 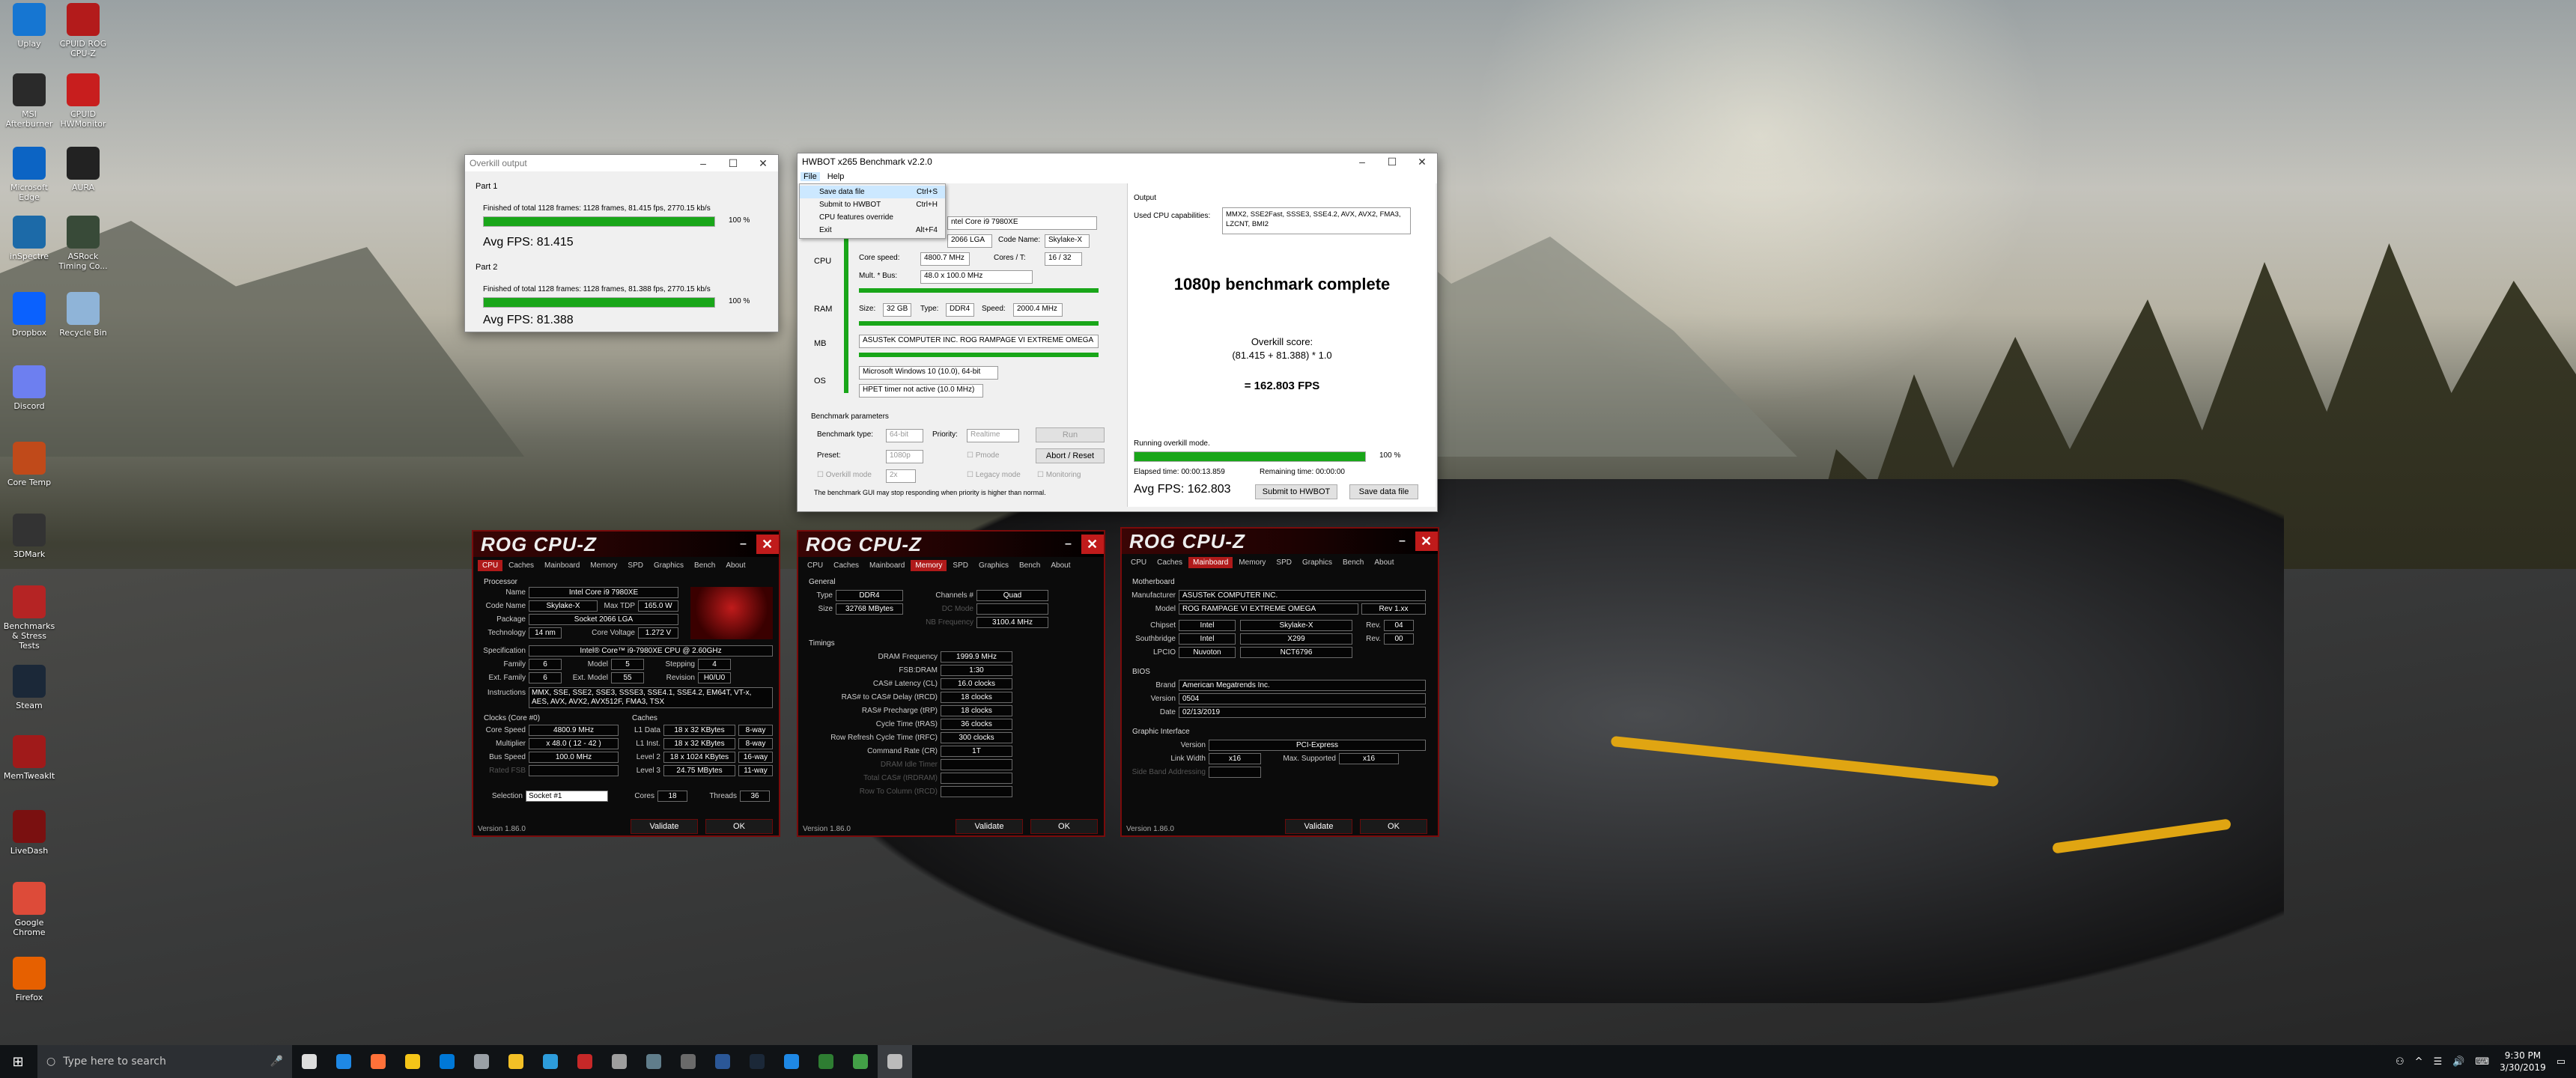 I want to click on desktop-shortcut: Firefox, so click(x=29, y=979).